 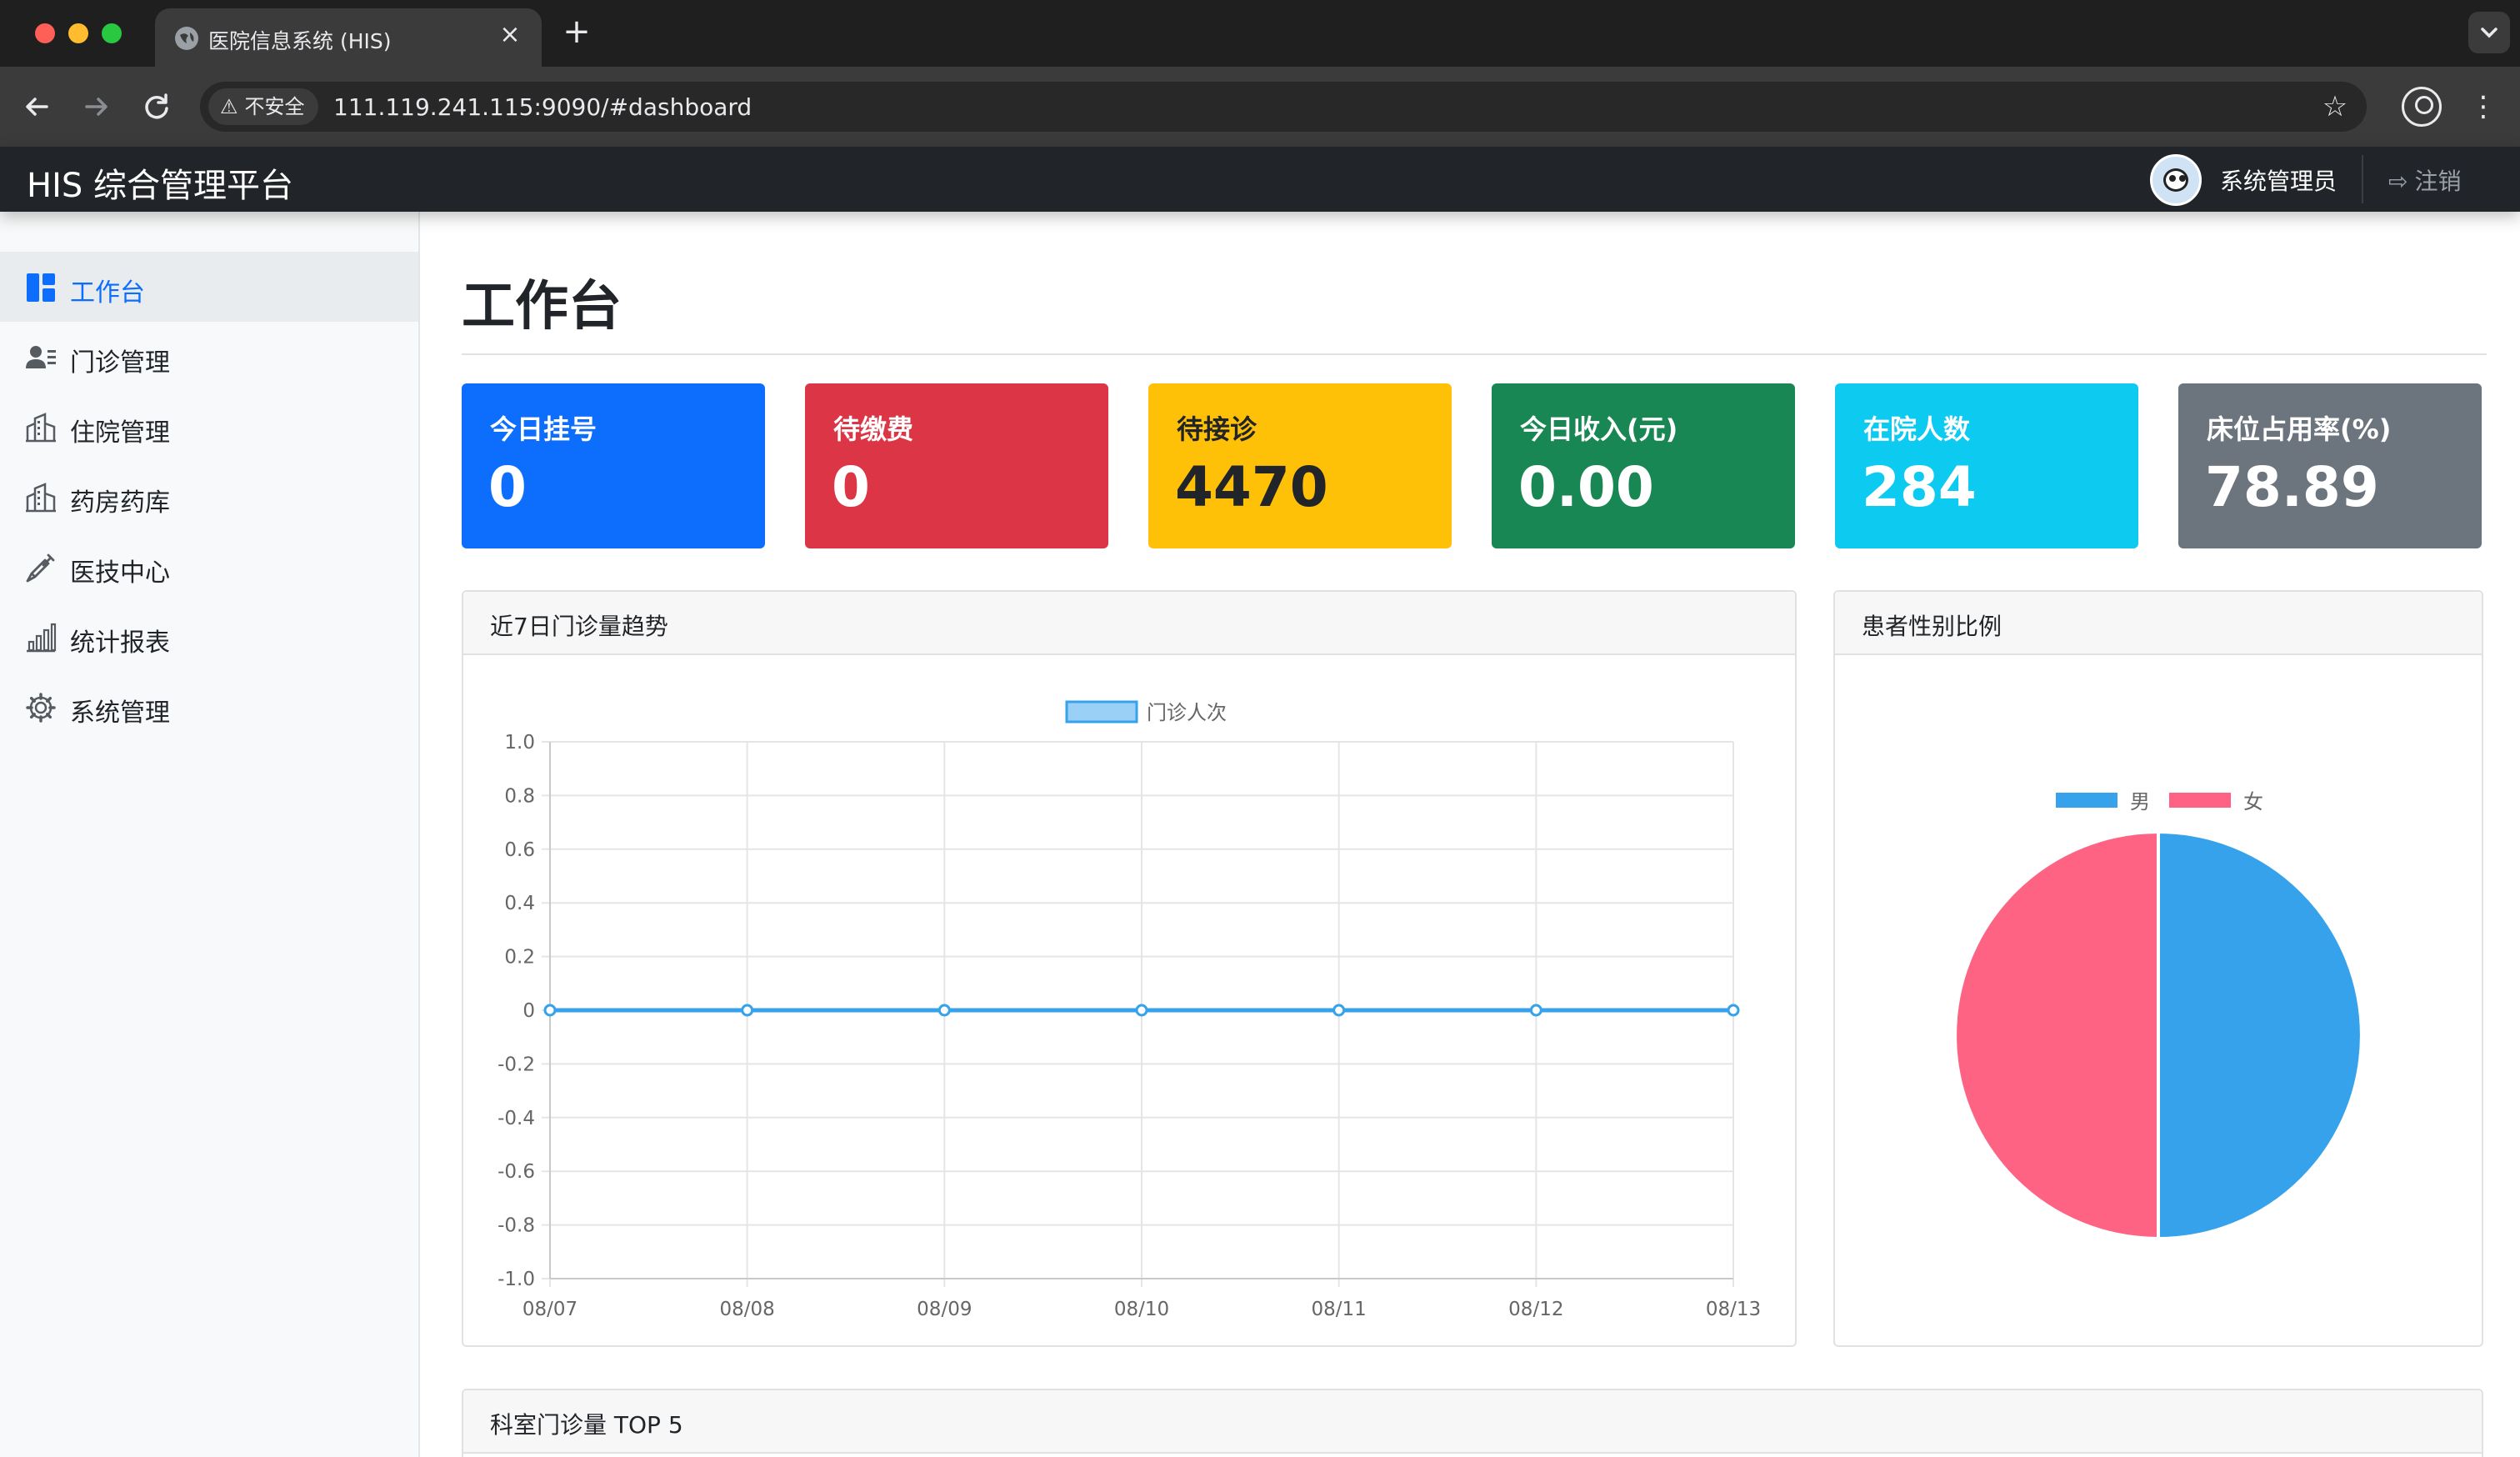 I want to click on chevron-down-icon, so click(x=2489, y=33).